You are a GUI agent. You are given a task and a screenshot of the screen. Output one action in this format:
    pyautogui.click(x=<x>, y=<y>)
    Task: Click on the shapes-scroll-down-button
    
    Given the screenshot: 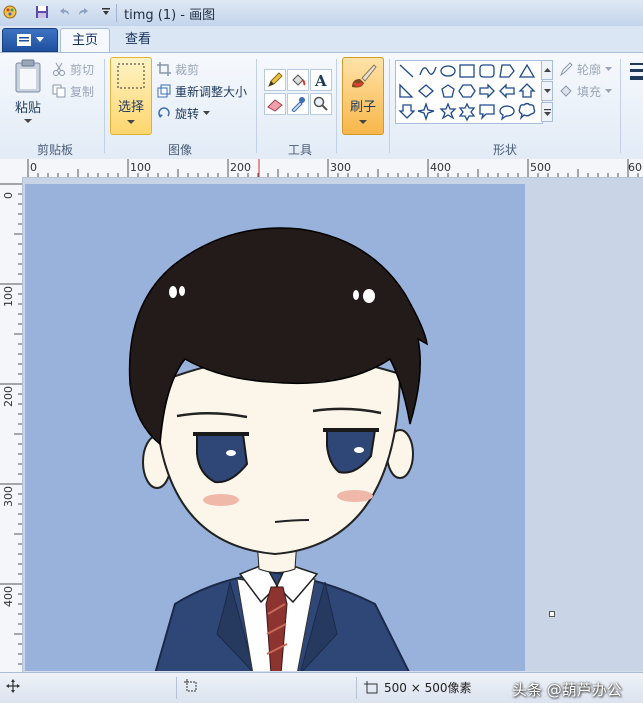 What is the action you would take?
    pyautogui.click(x=547, y=91)
    